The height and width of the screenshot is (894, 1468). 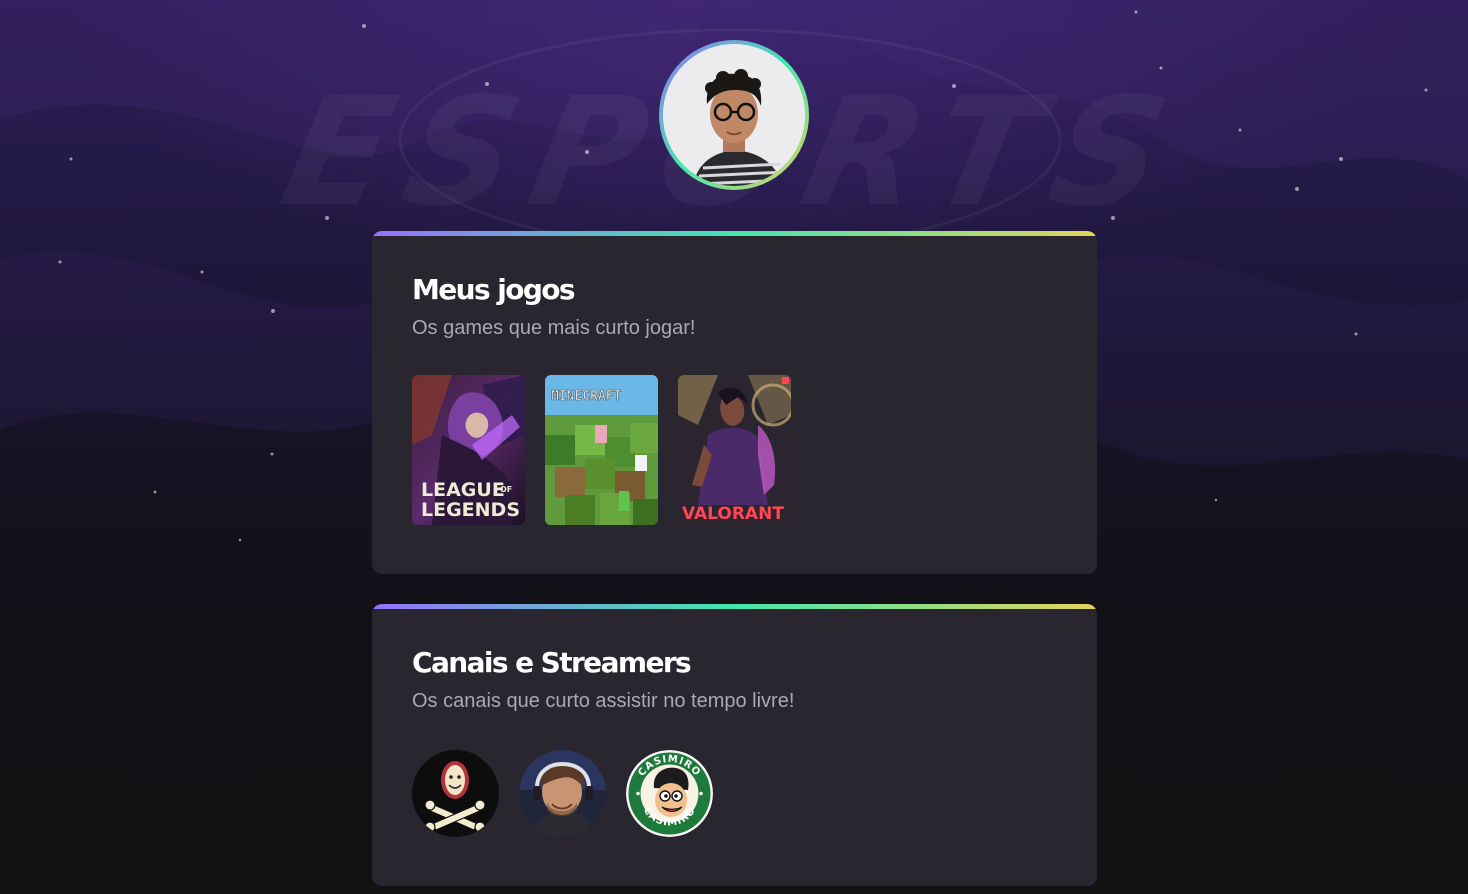 I want to click on games-title: Meus jogos, so click(x=494, y=289).